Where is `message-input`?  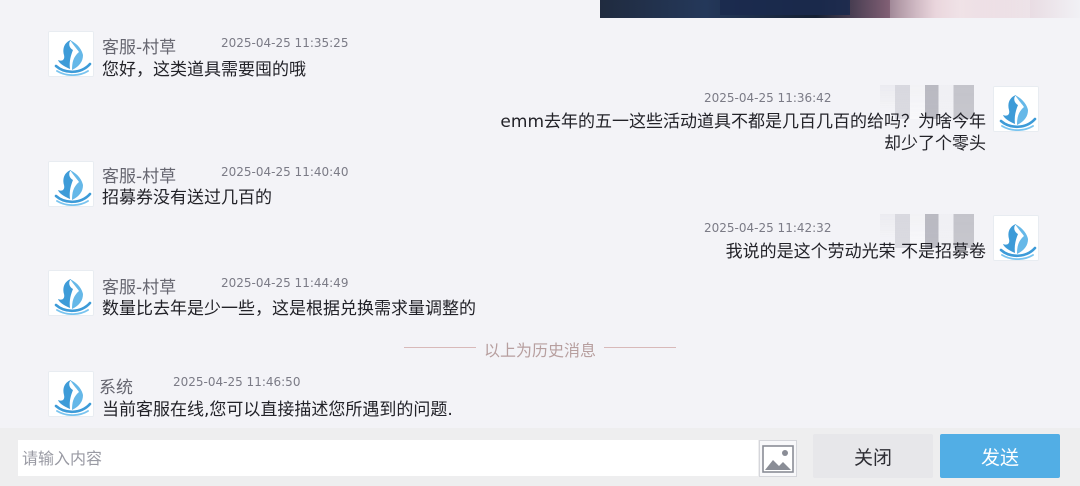
message-input is located at coordinates (388, 458).